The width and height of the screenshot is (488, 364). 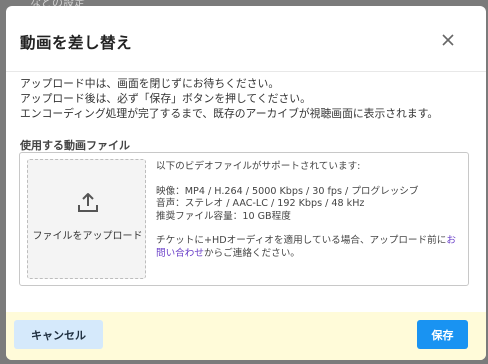 What do you see at coordinates (258, 166) in the screenshot?
I see `info-intro: 以下のビデオファイルがサポートされています:` at bounding box center [258, 166].